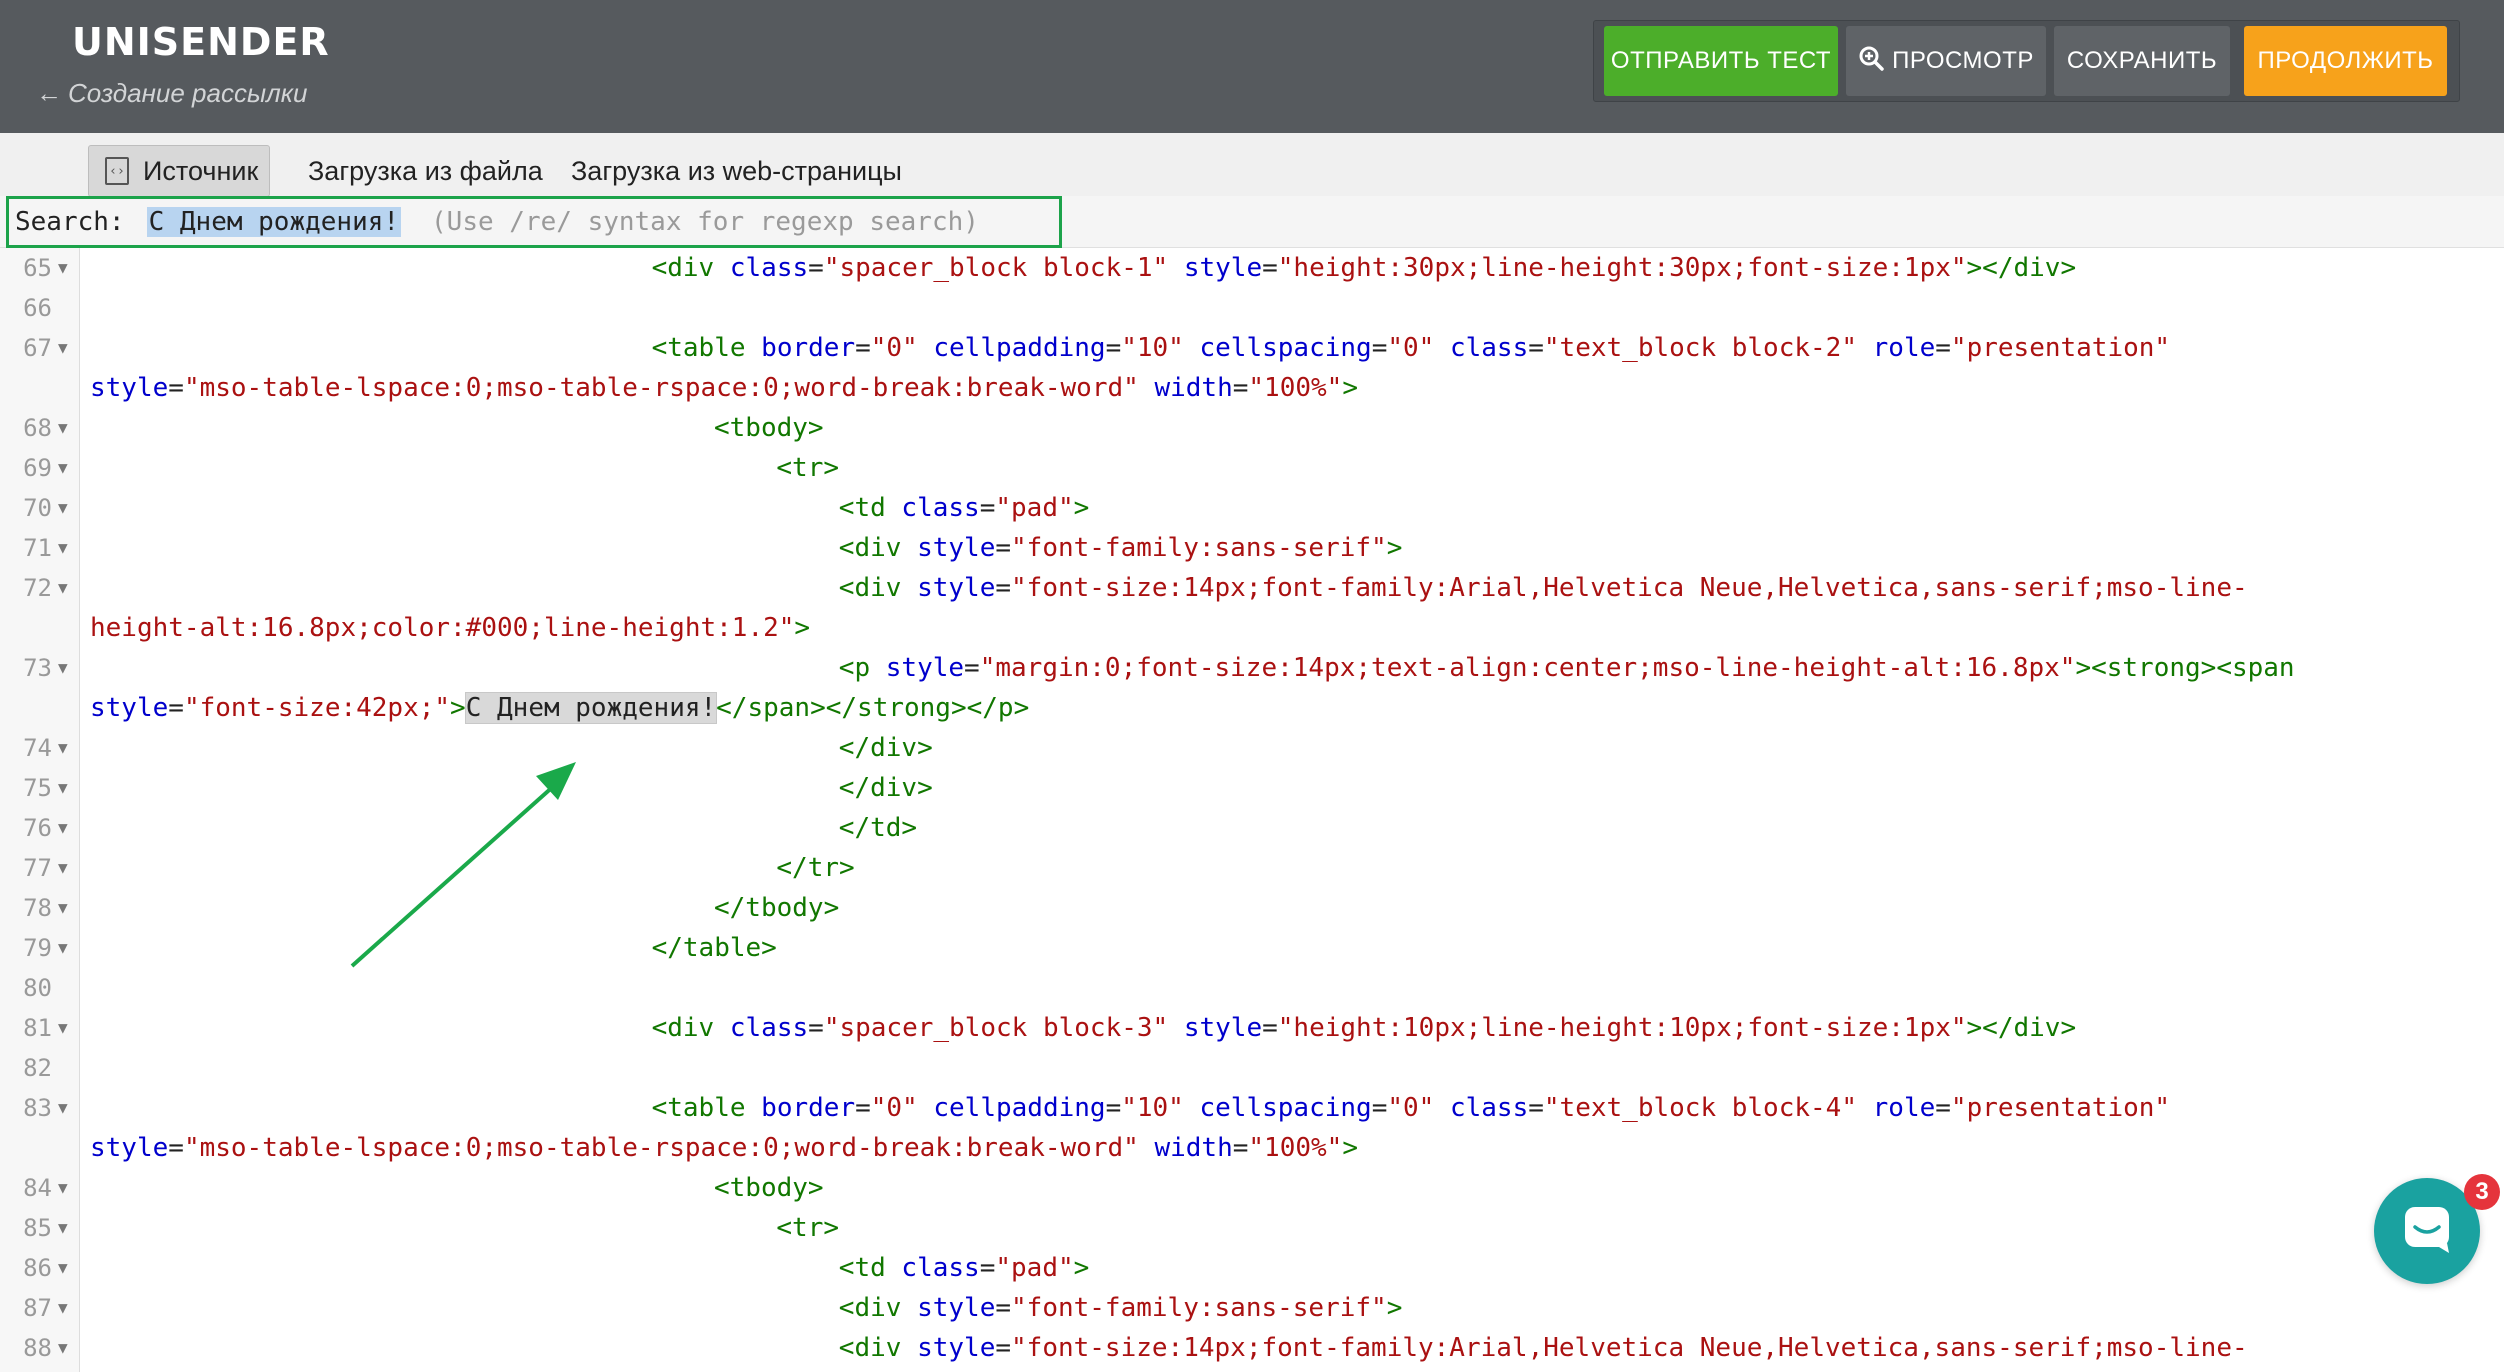 The width and height of the screenshot is (2504, 1372). What do you see at coordinates (201, 42) in the screenshot?
I see `logo: UNISENDER` at bounding box center [201, 42].